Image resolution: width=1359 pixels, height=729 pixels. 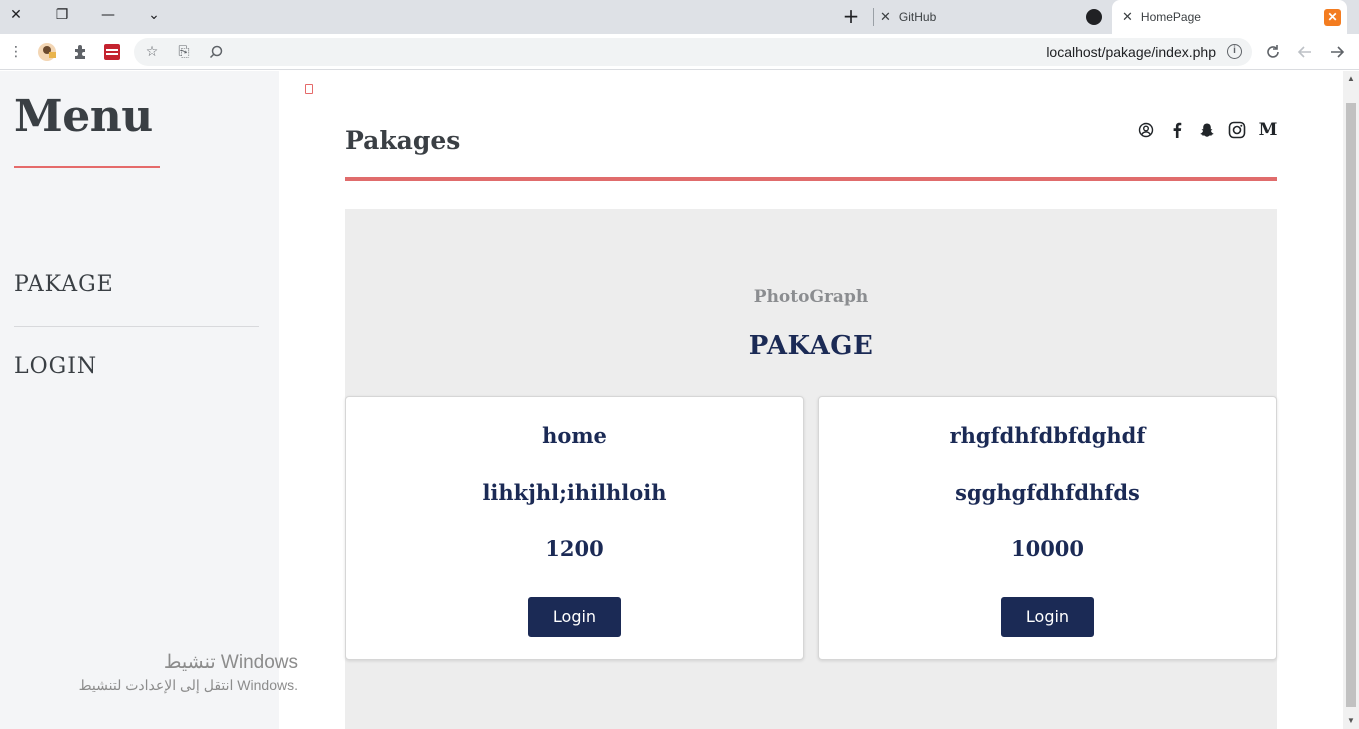 I want to click on section-subtitle: PhotoGraph, so click(x=811, y=297).